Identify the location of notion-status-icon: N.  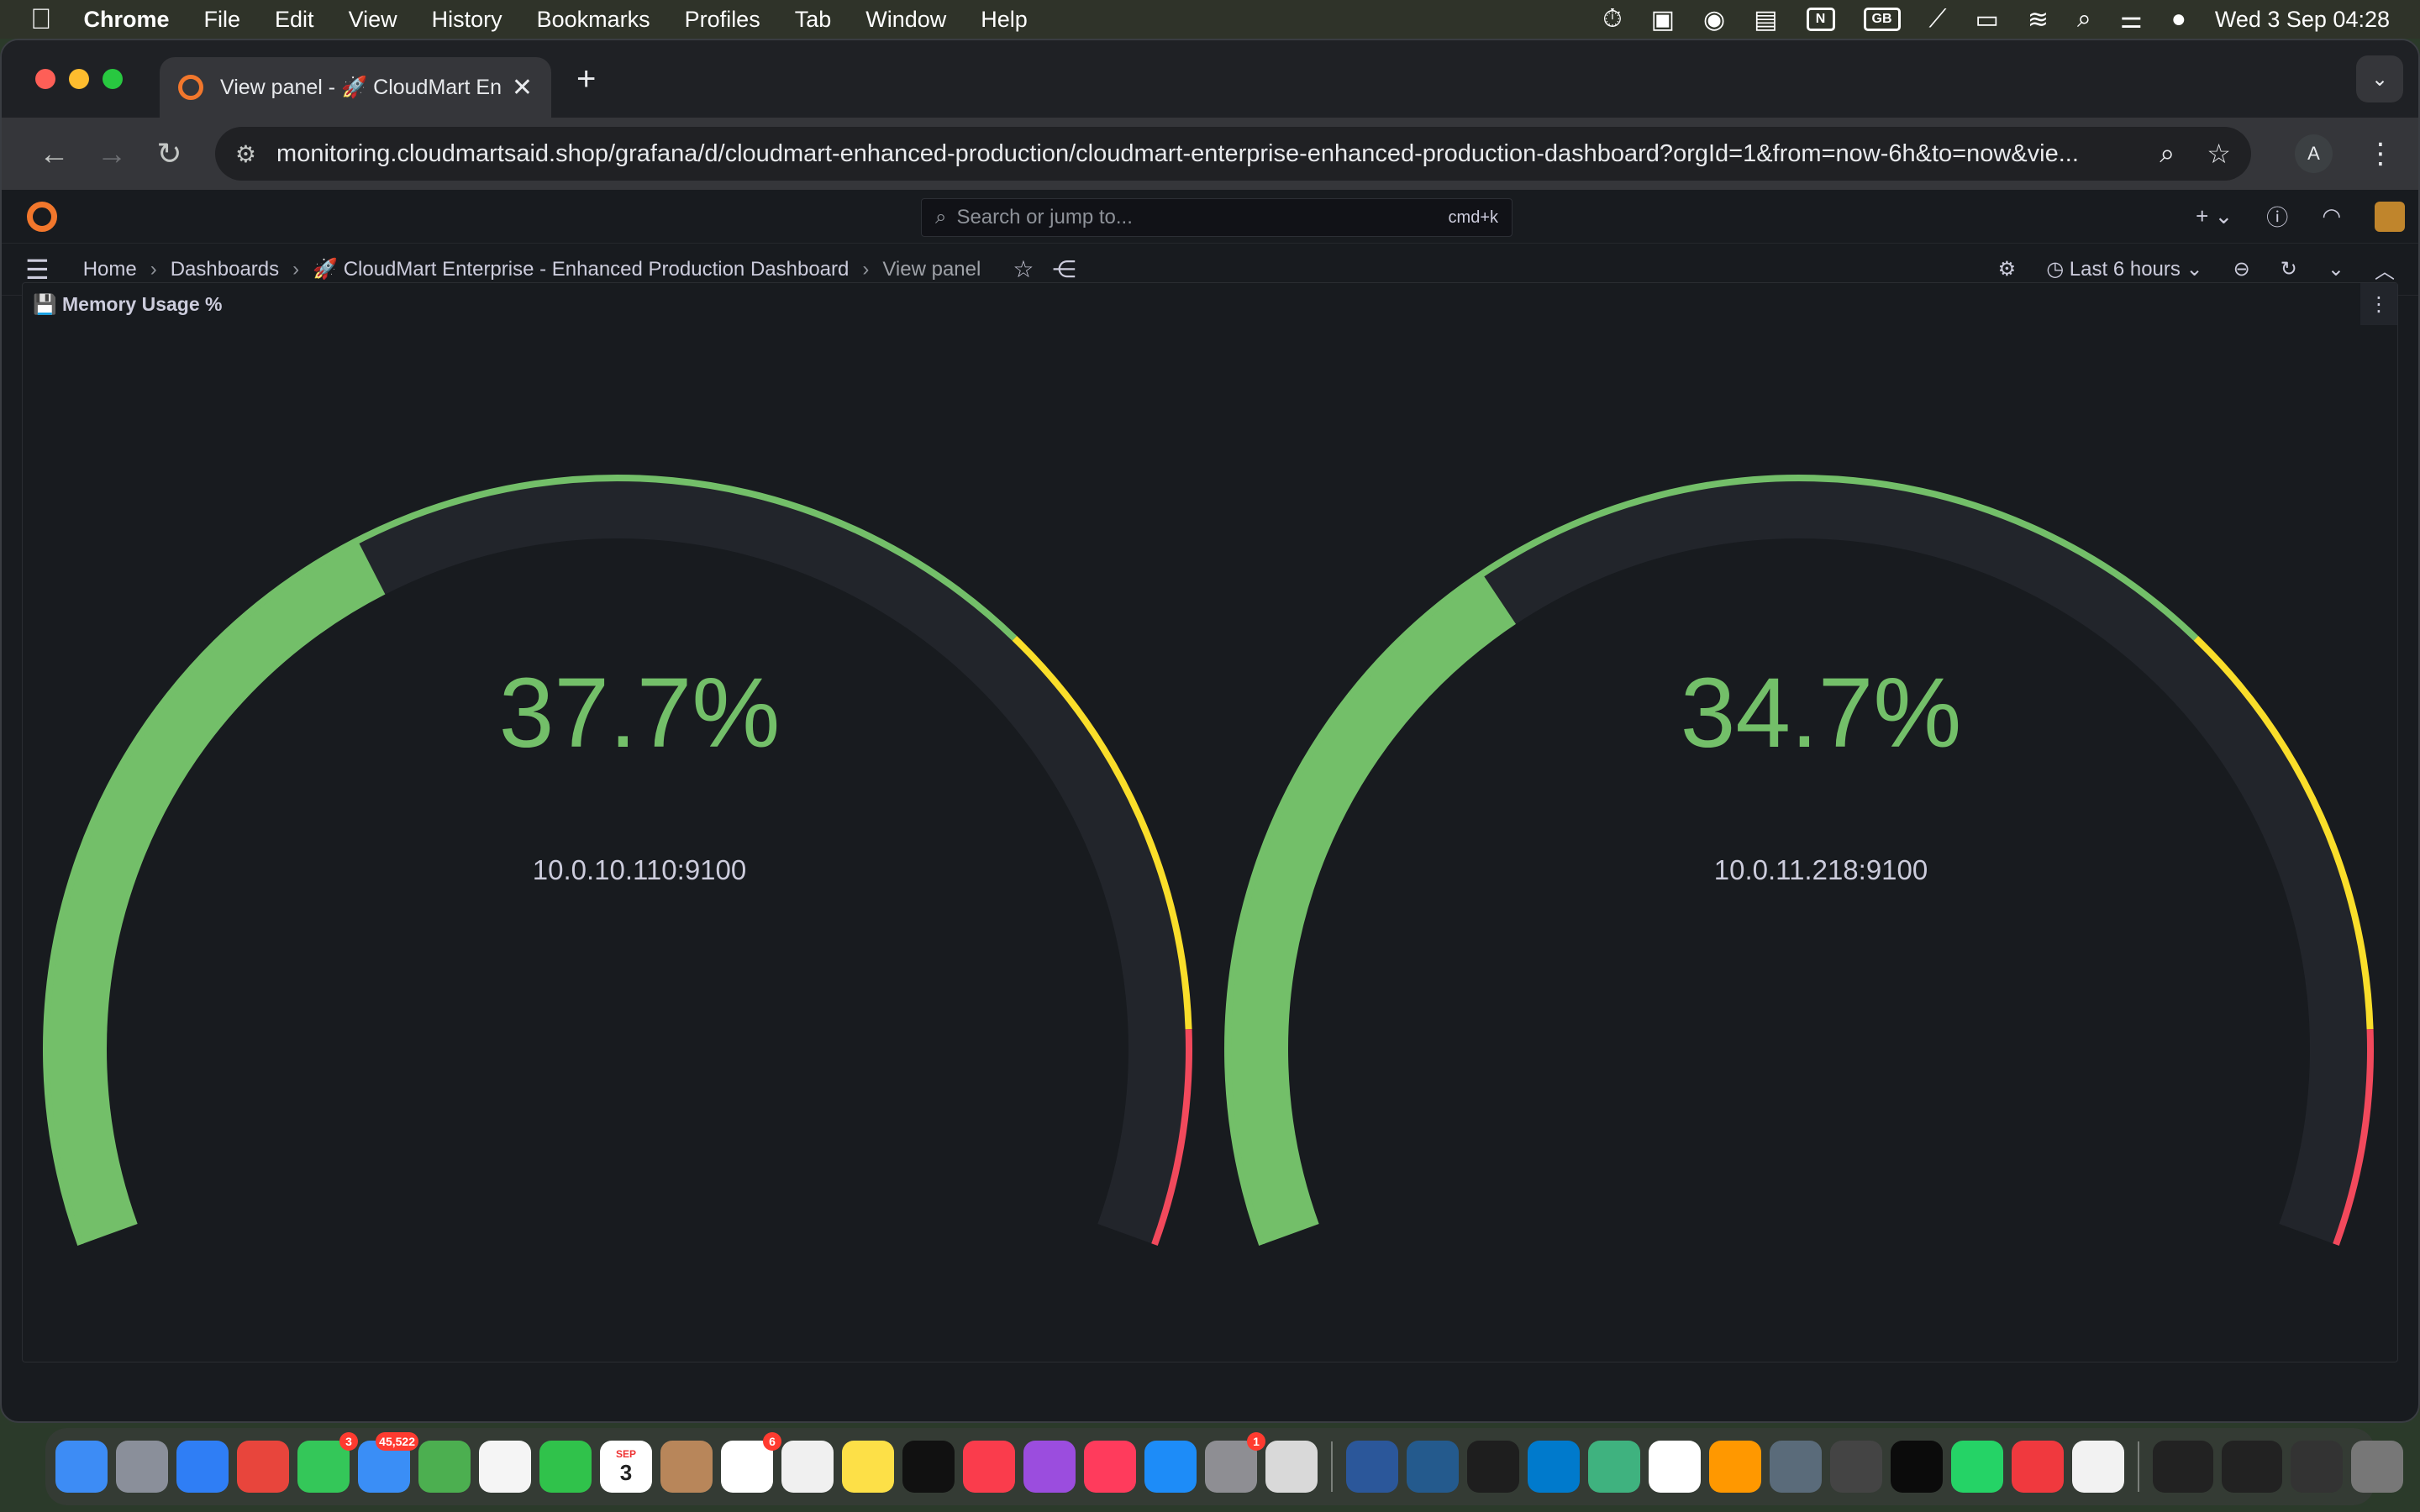
(1820, 19).